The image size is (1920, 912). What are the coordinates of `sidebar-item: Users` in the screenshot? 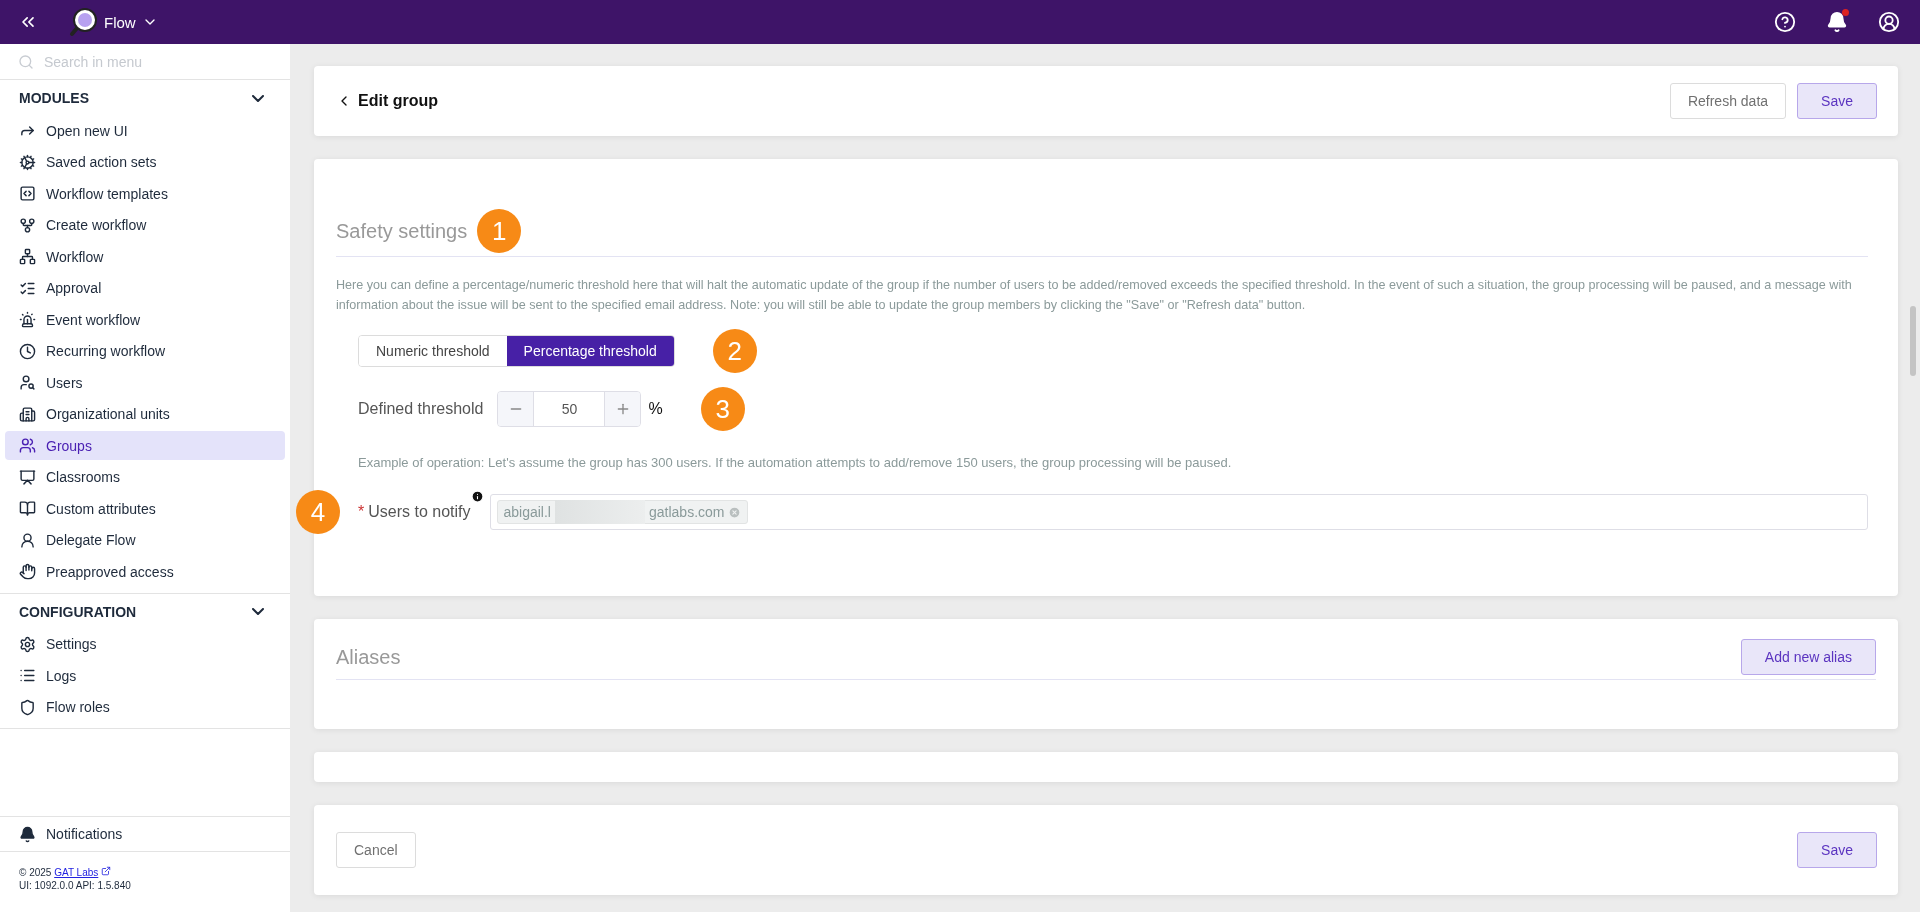 It's located at (145, 382).